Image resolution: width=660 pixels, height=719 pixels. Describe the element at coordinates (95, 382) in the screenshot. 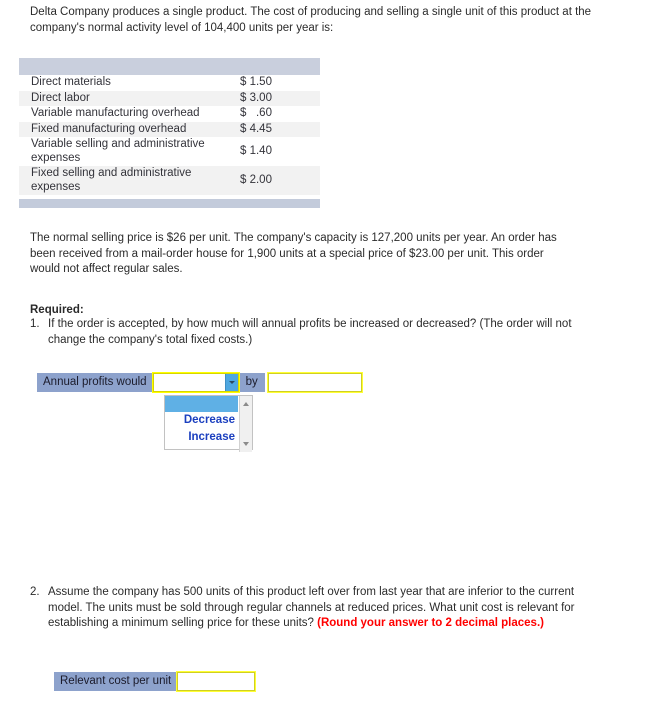

I see `annual-profits-label: Annual profits would` at that location.